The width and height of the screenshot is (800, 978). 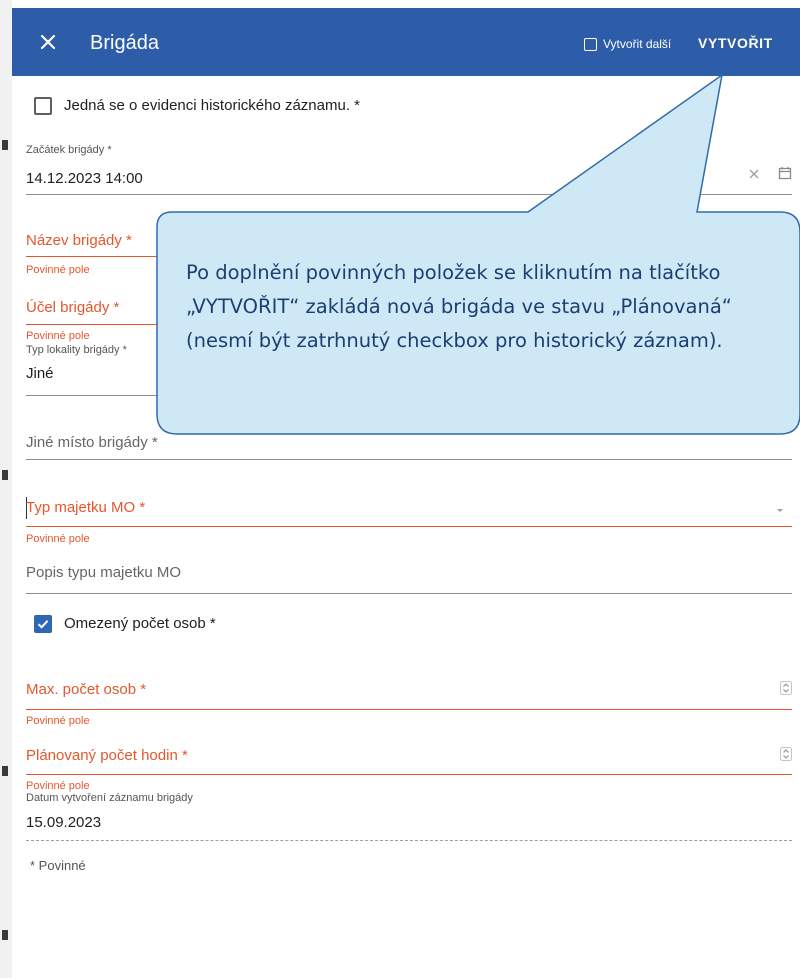 What do you see at coordinates (780, 511) in the screenshot?
I see `dropdown-arrow-icon` at bounding box center [780, 511].